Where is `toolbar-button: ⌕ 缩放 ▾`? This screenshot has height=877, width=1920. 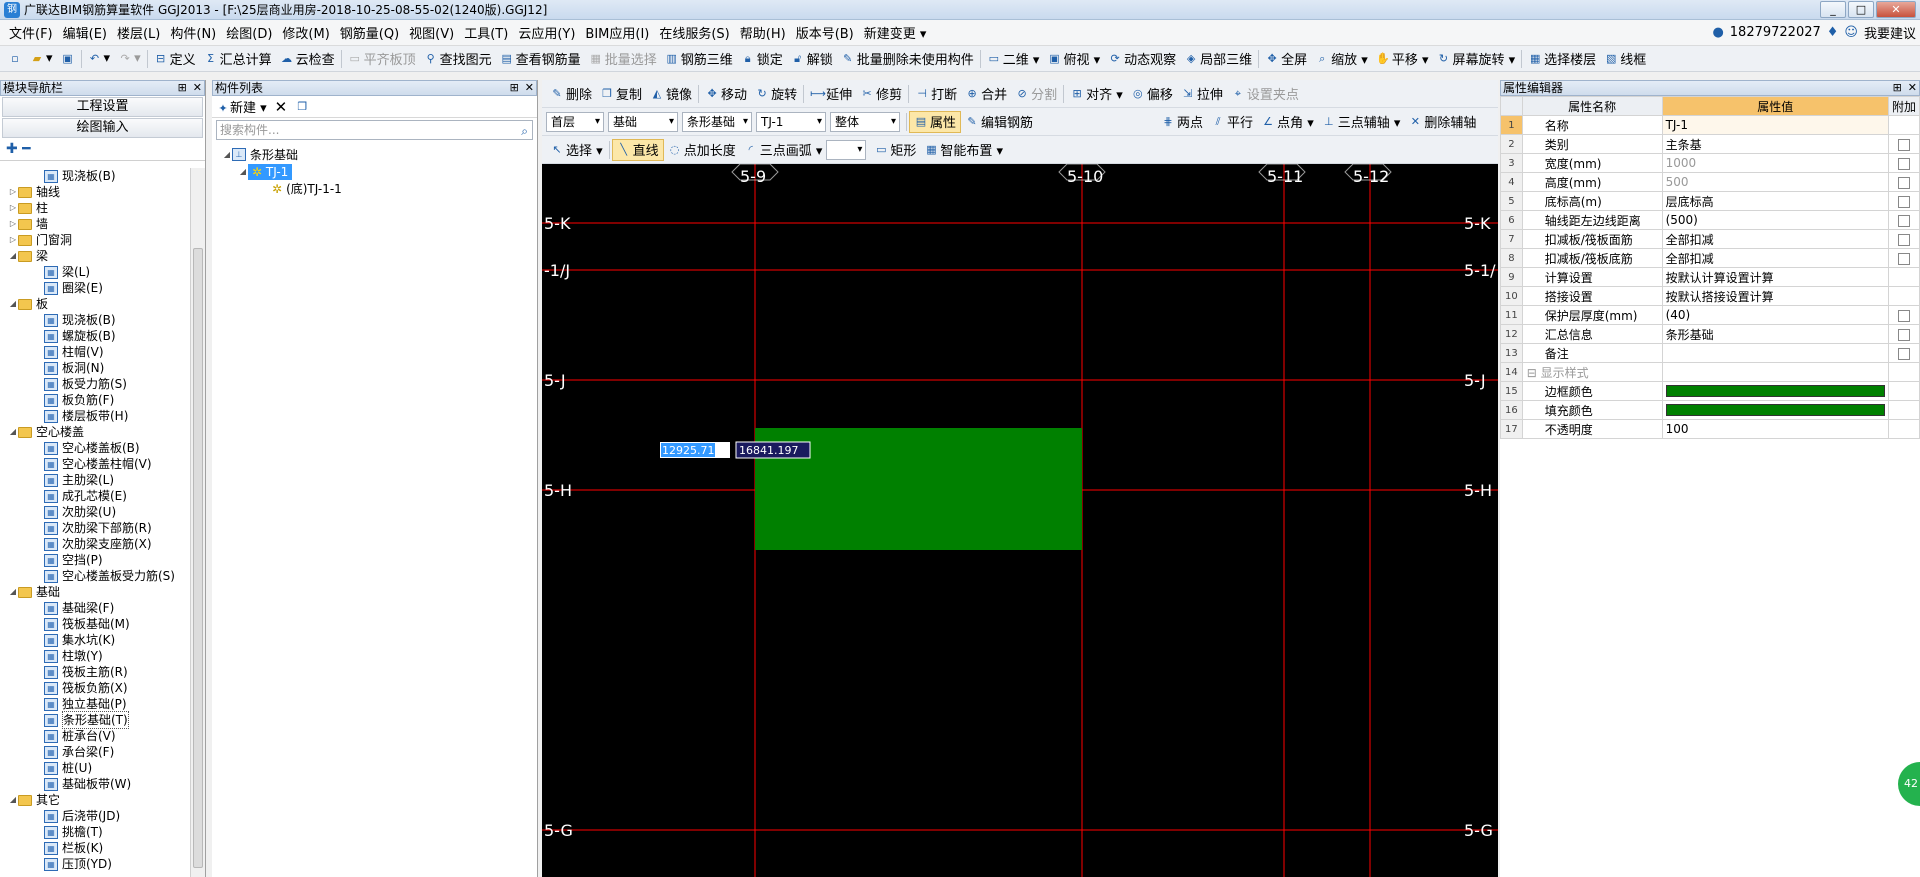
toolbar-button: ⌕ 缩放 ▾ is located at coordinates (1341, 59).